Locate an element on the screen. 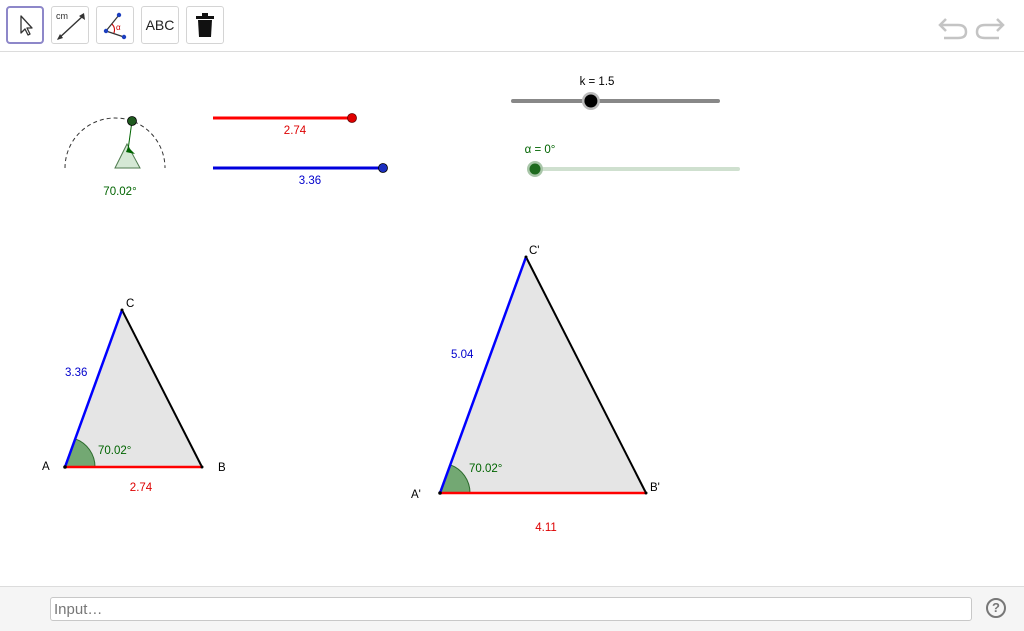 The height and width of the screenshot is (631, 1024). cursor-arrow-icon is located at coordinates (26, 25).